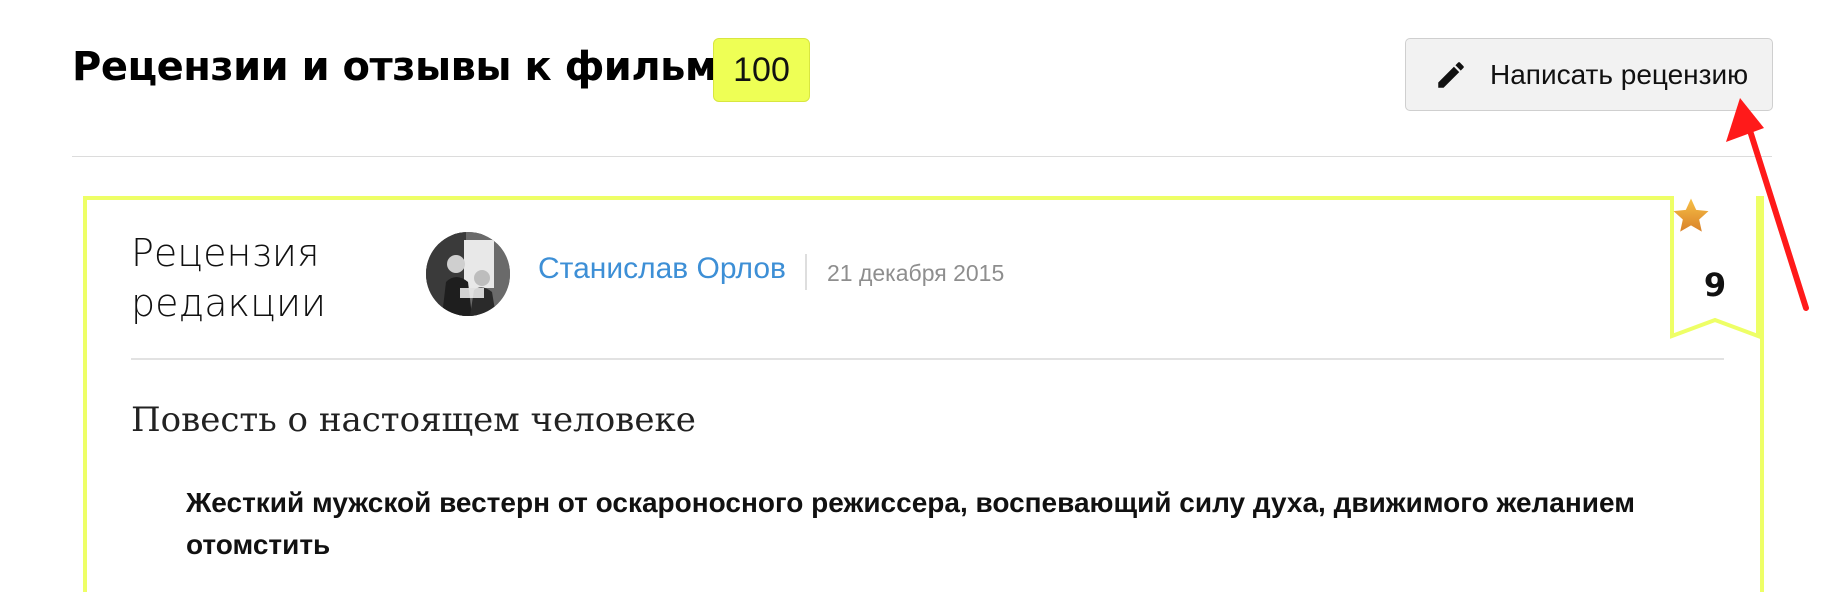 This screenshot has height=592, width=1834. What do you see at coordinates (662, 269) in the screenshot?
I see `author-name-link: Станислав Орлов` at bounding box center [662, 269].